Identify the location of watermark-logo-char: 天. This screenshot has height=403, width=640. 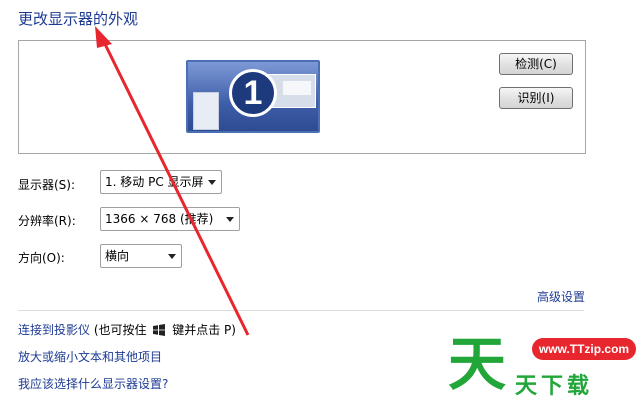
(477, 364).